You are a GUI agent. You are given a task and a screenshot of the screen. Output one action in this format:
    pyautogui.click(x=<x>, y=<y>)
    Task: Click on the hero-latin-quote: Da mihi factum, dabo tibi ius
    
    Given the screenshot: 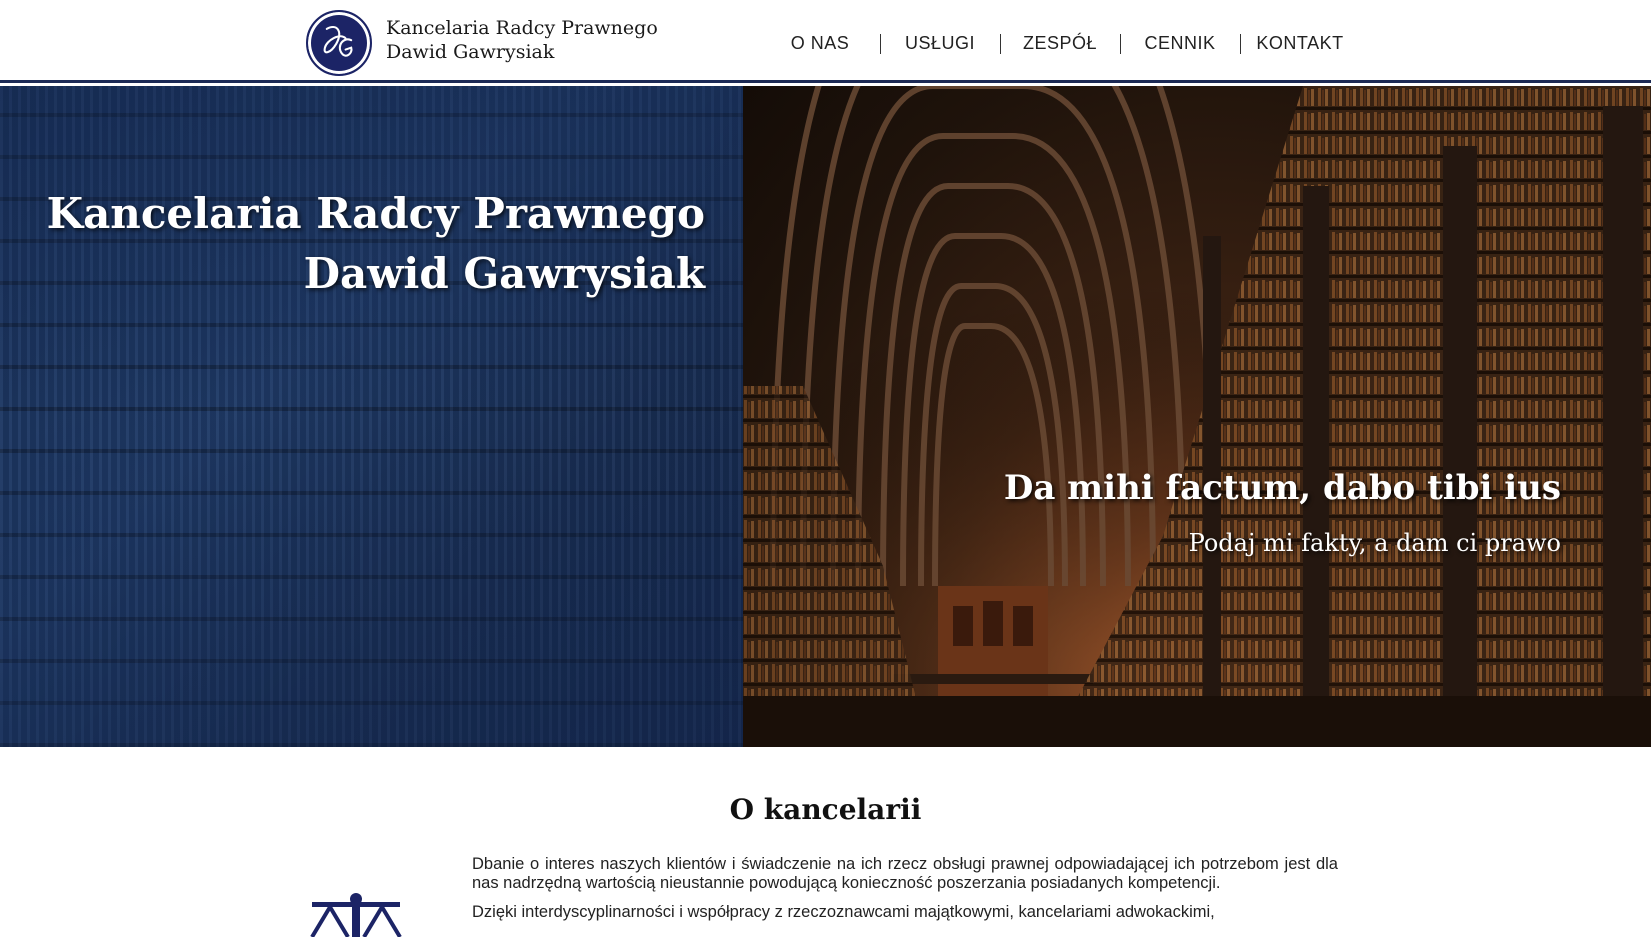 What is the action you would take?
    pyautogui.click(x=1282, y=488)
    